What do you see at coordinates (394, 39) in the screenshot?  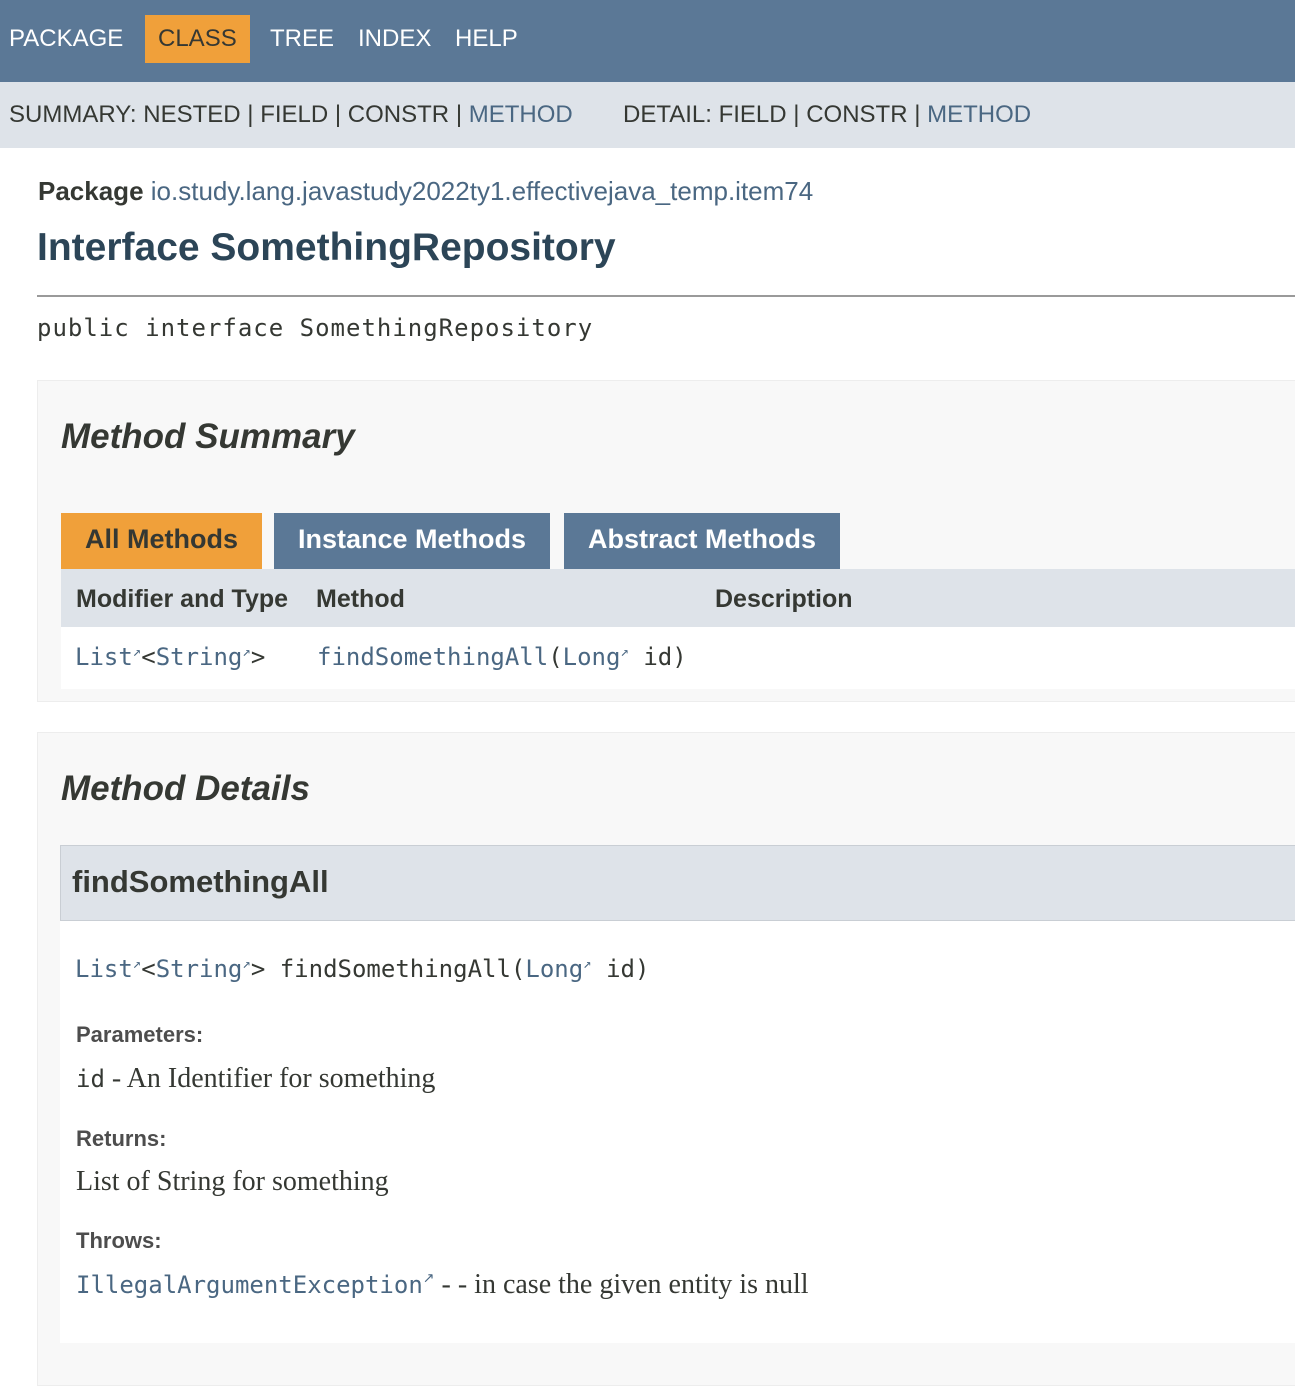 I see `nav-index: INDEX` at bounding box center [394, 39].